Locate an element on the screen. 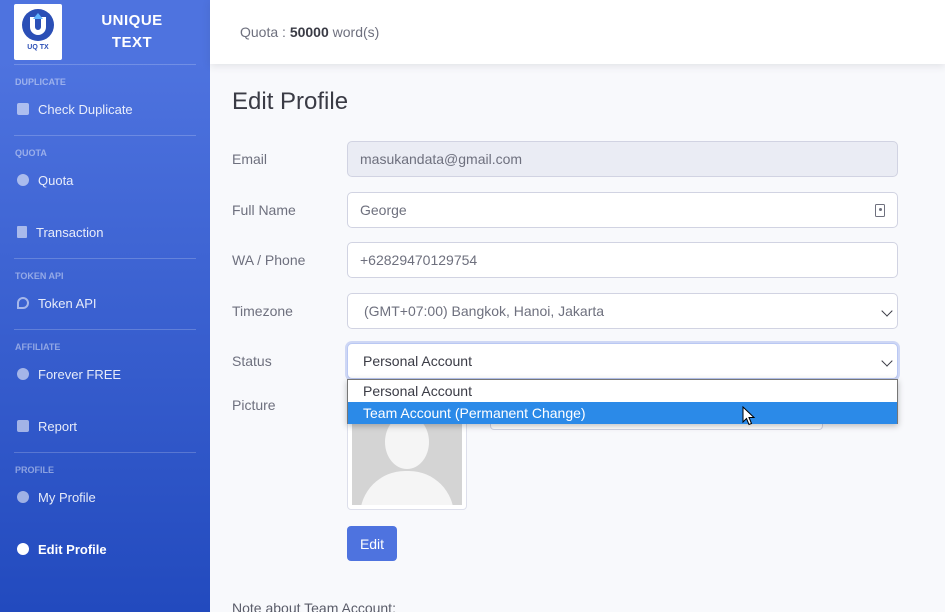 This screenshot has width=945, height=612. avatar-body is located at coordinates (407, 488).